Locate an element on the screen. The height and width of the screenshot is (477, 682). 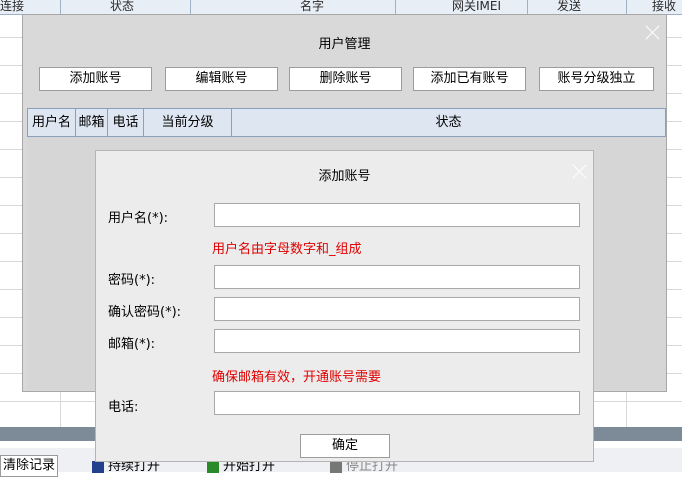
col-phone: 电话 is located at coordinates (126, 122).